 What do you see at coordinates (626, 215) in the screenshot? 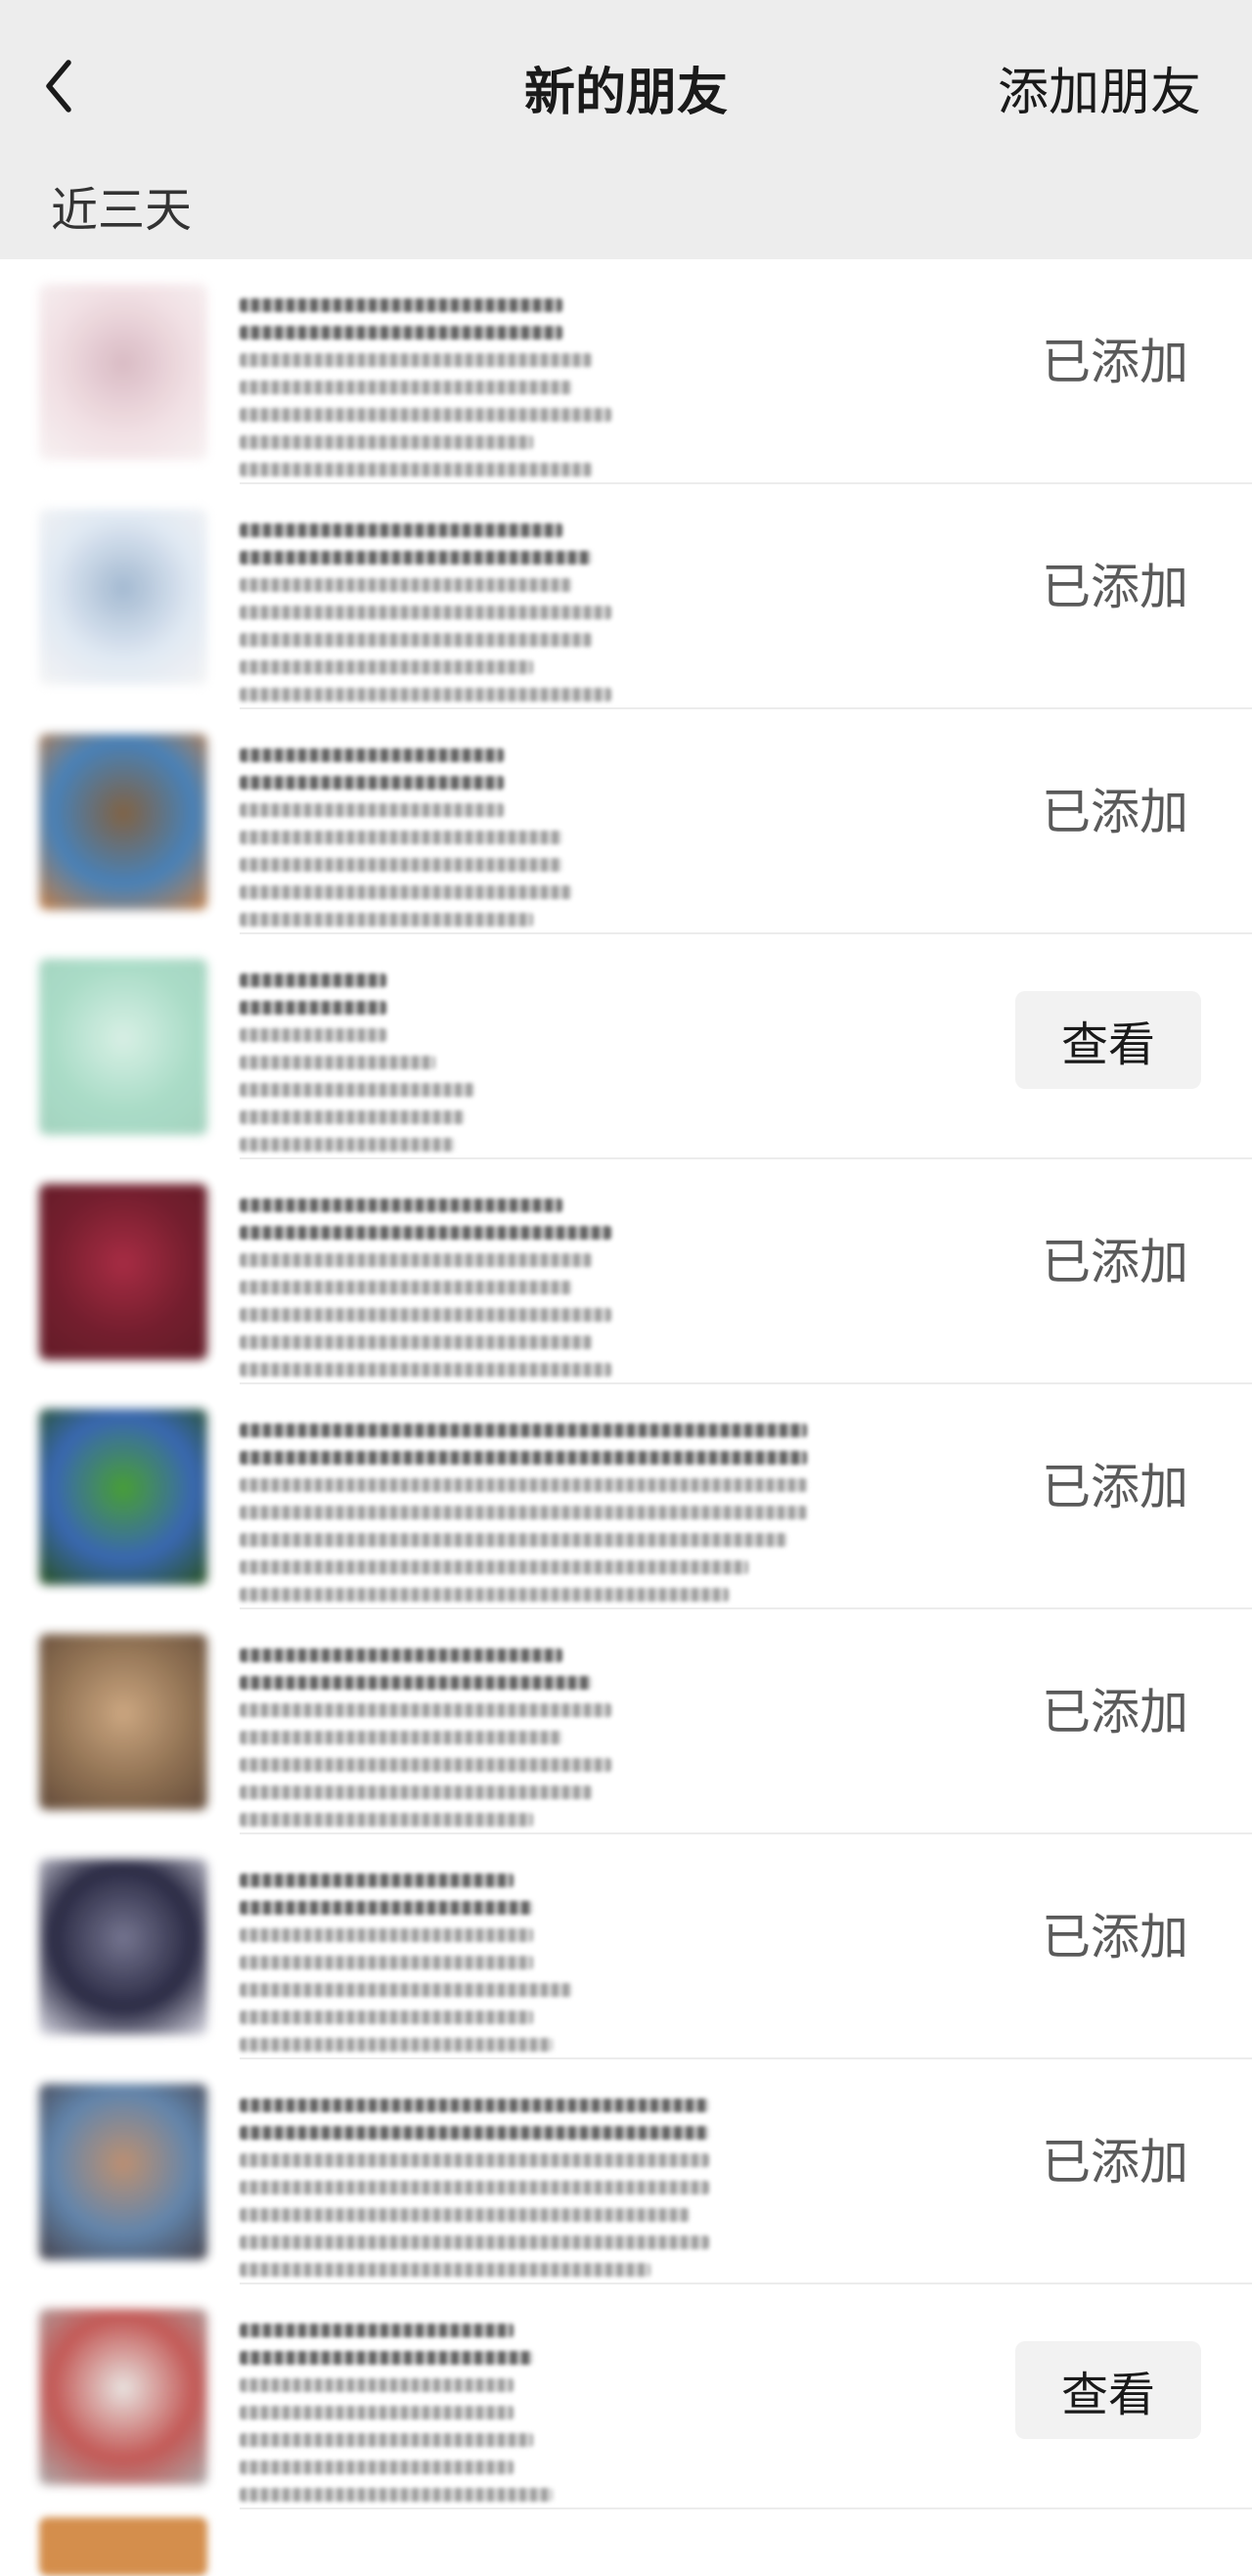
I see `section-header: 近三天` at bounding box center [626, 215].